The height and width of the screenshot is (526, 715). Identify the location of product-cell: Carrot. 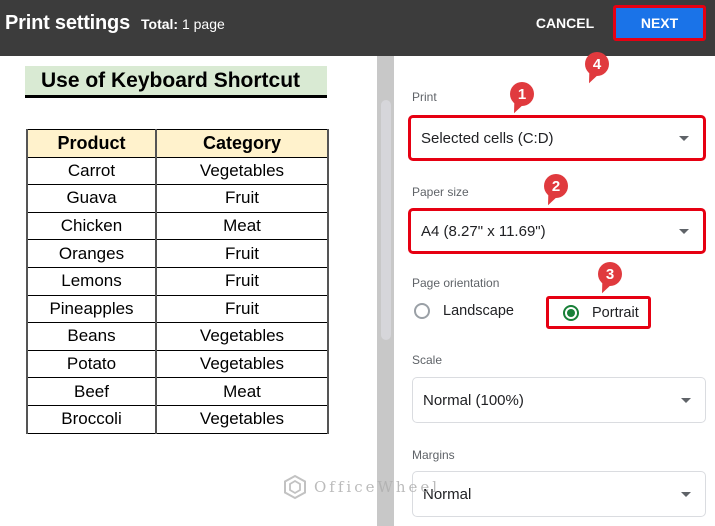
(91, 171).